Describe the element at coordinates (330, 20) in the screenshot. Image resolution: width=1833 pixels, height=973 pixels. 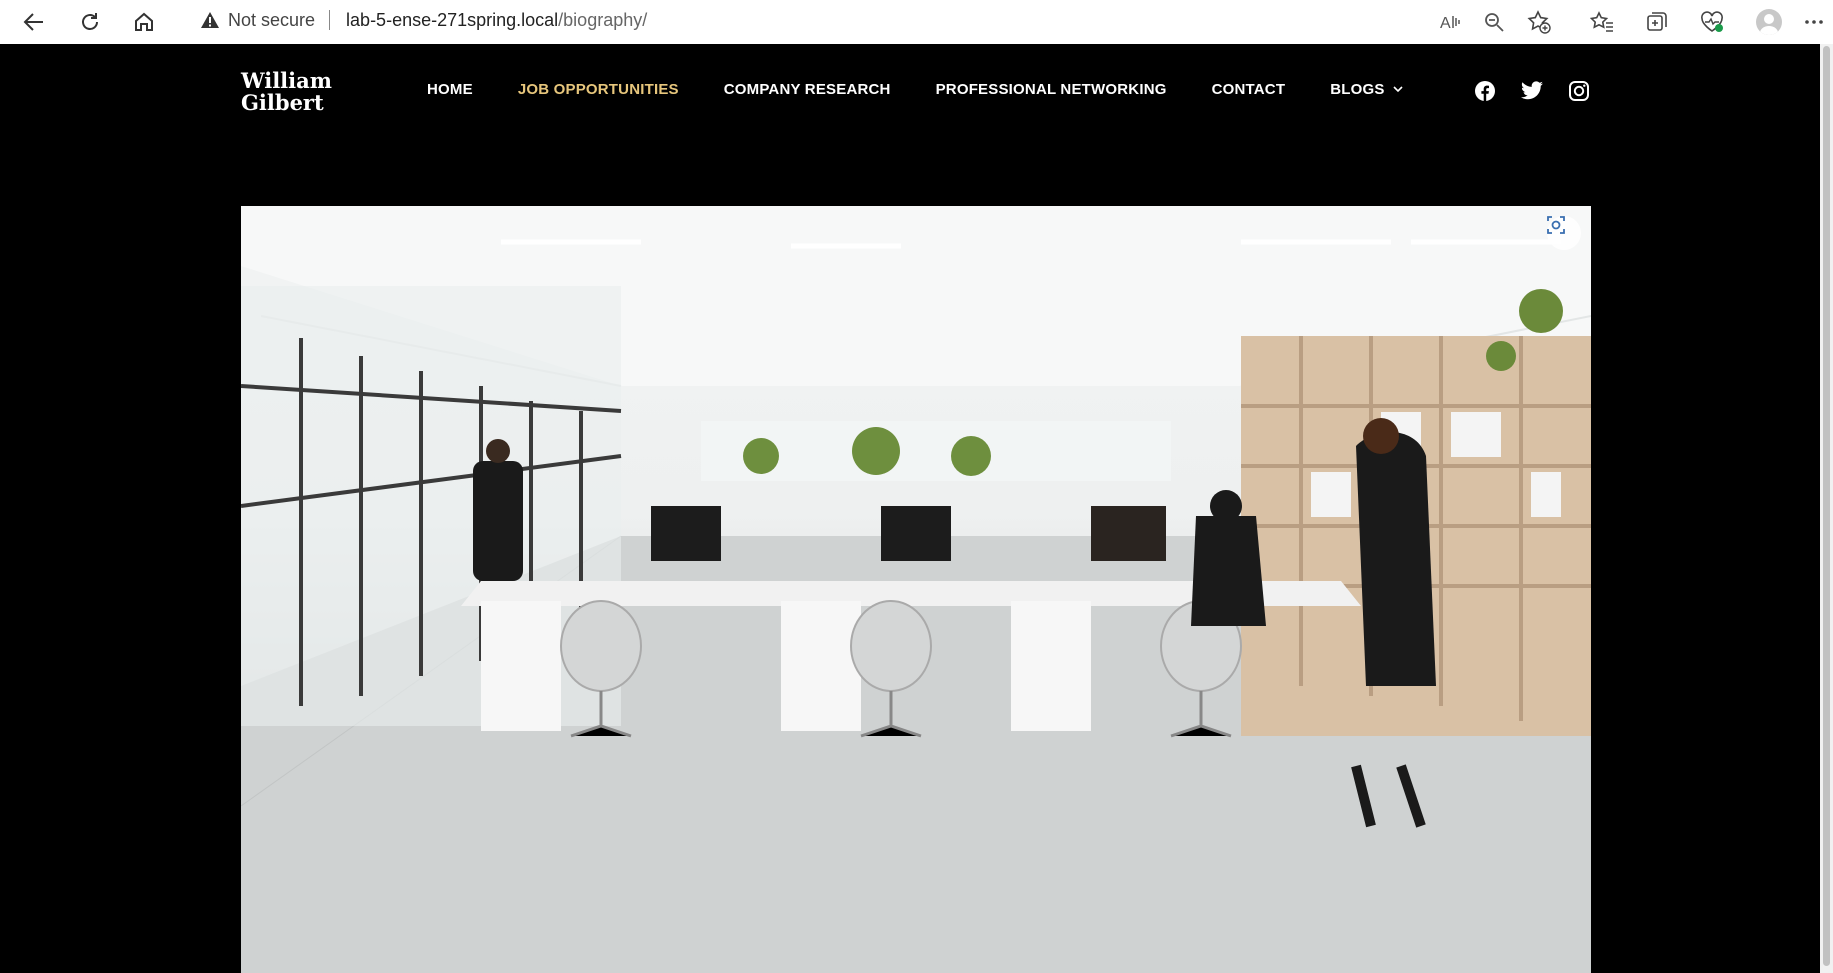
I see `address-separator` at that location.